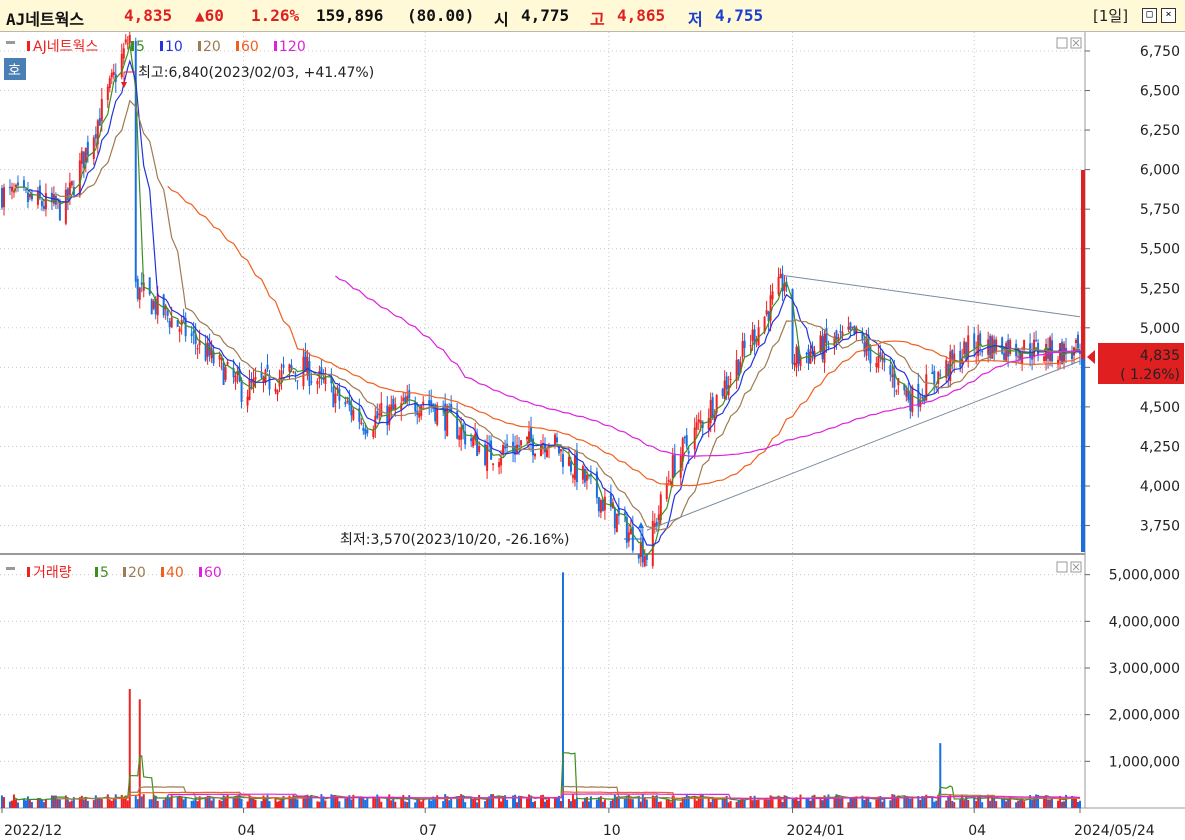  Describe the element at coordinates (1091, 357) in the screenshot. I see `current-price-marker-icon` at that location.